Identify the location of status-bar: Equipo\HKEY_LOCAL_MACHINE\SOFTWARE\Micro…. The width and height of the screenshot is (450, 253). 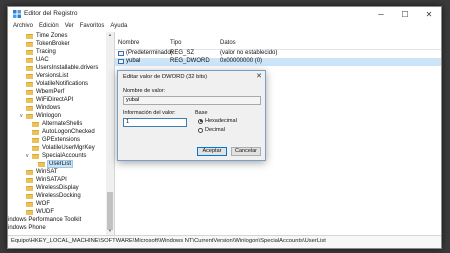
(224, 241).